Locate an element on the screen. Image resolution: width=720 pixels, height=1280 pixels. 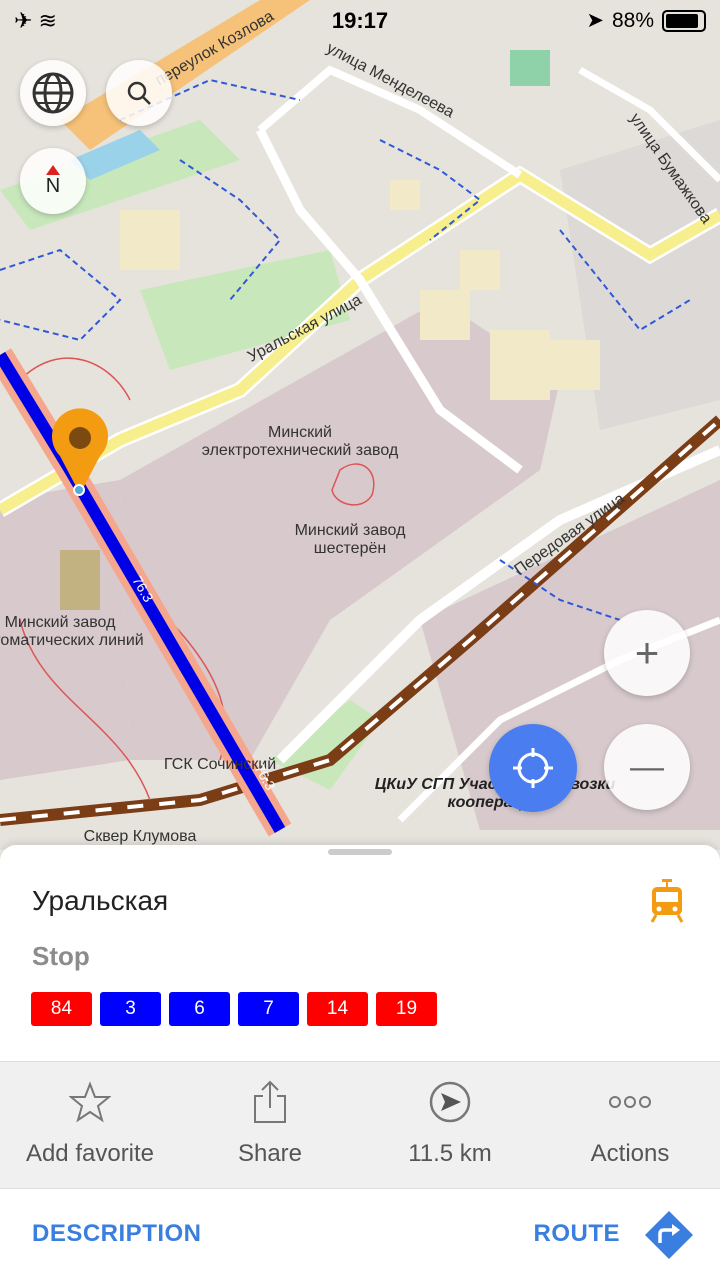
route-badge: 14 is located at coordinates (337, 1009).